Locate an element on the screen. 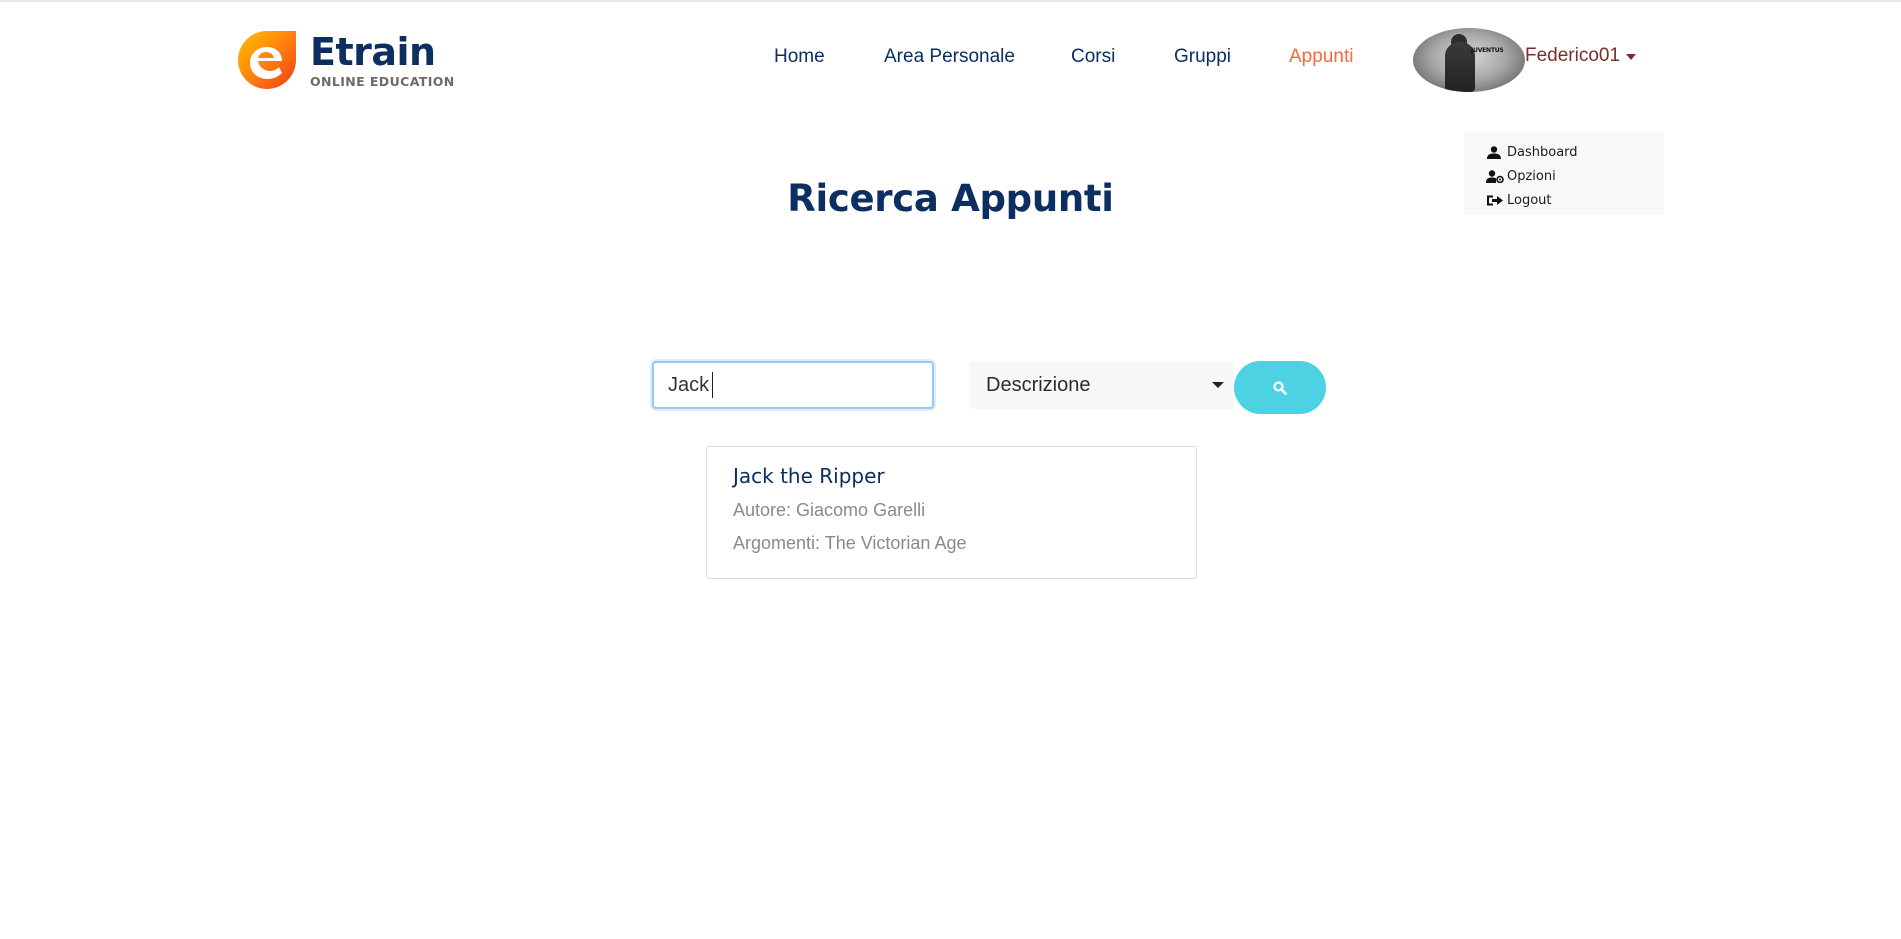  menu-item-label: Dashboard is located at coordinates (1542, 152).